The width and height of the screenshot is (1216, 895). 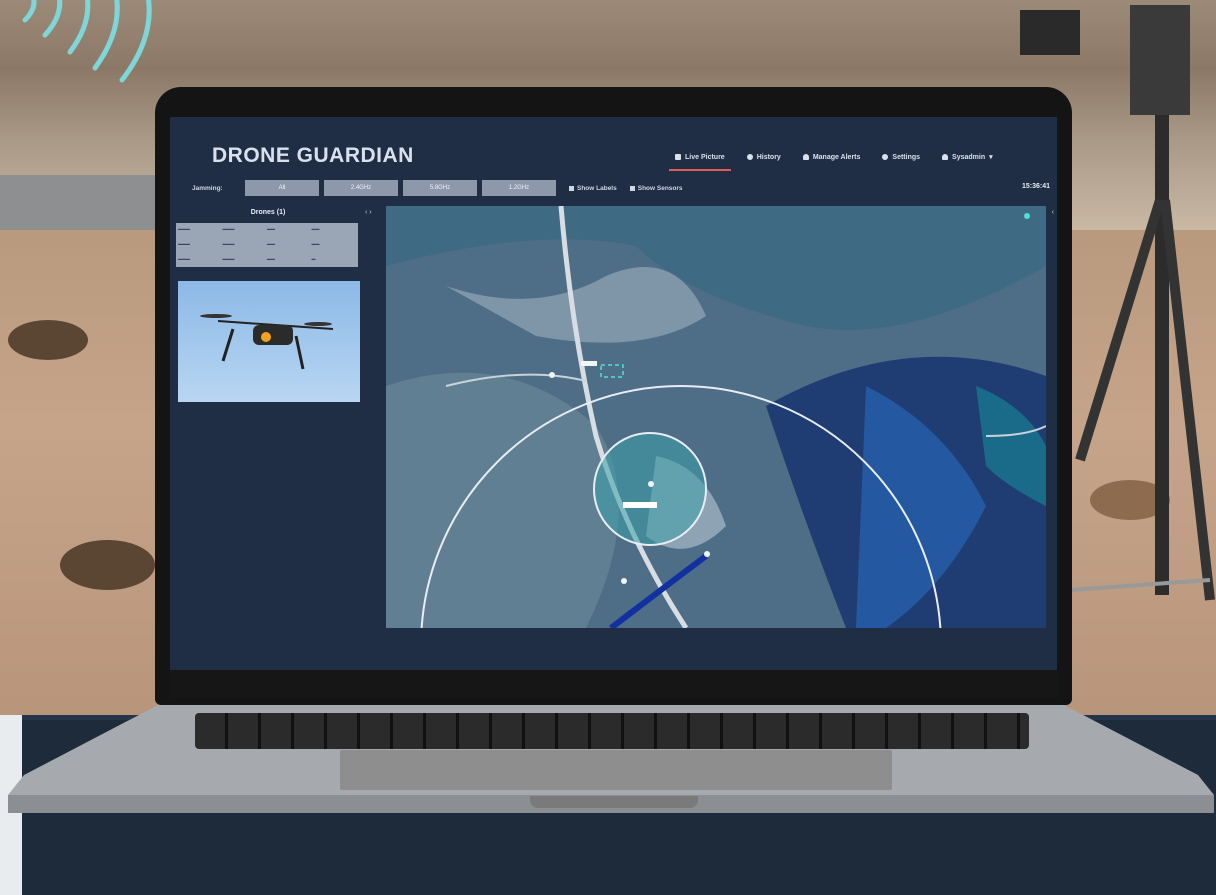 I want to click on clock: 15:36:41, so click(x=1035, y=186).